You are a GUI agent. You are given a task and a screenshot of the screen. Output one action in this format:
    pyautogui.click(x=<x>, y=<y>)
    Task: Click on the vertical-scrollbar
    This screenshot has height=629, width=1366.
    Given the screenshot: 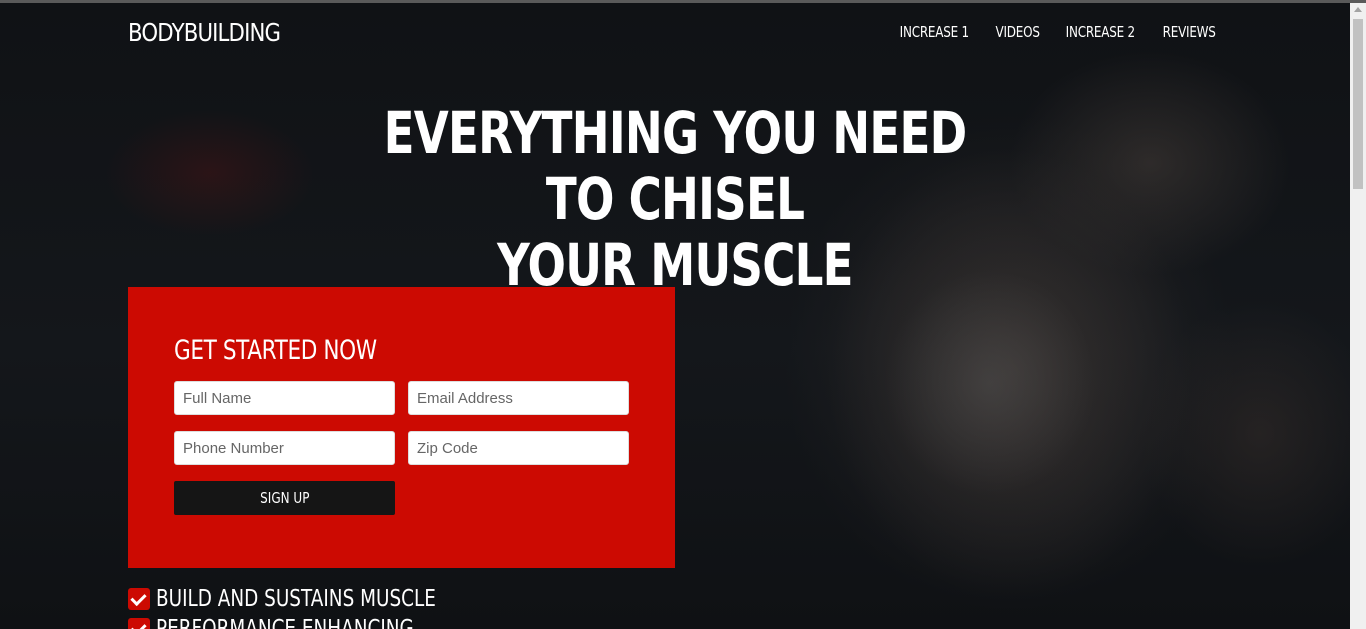 What is the action you would take?
    pyautogui.click(x=1358, y=316)
    